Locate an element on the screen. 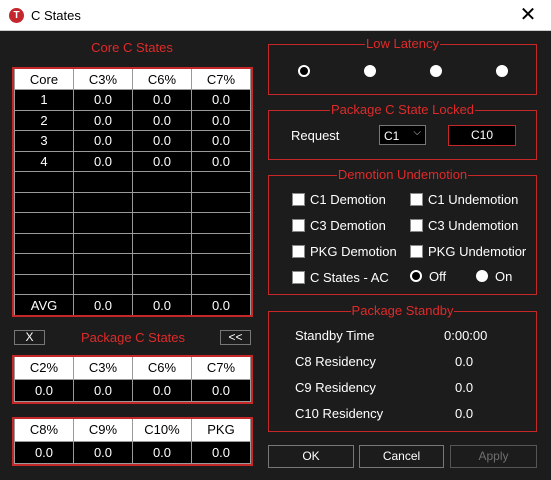  apply-button: Apply is located at coordinates (493, 456).